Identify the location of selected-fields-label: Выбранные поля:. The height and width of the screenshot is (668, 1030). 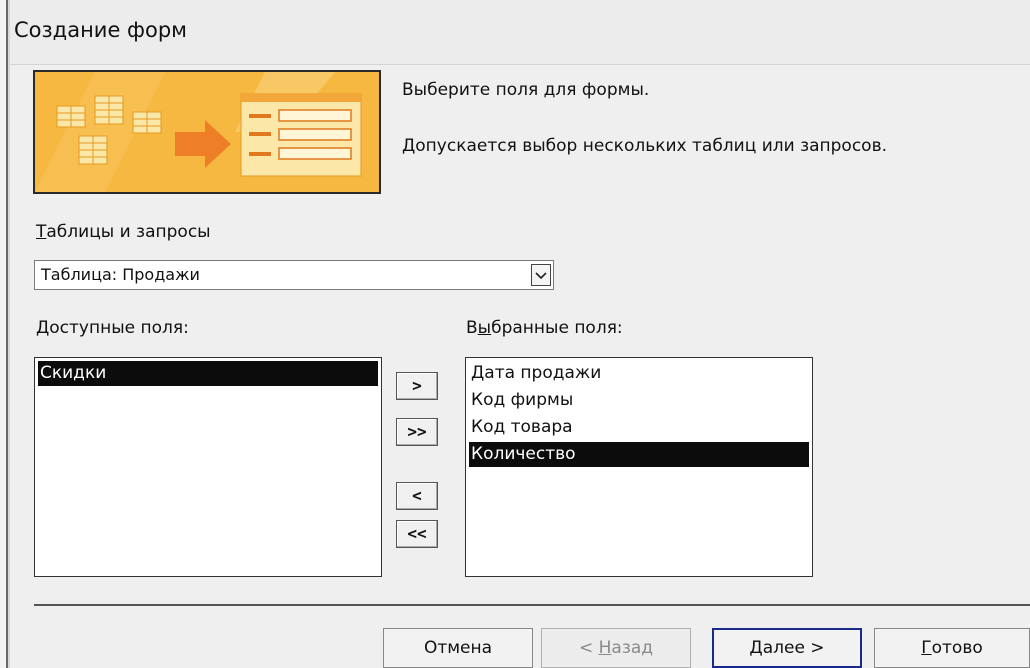
(544, 328).